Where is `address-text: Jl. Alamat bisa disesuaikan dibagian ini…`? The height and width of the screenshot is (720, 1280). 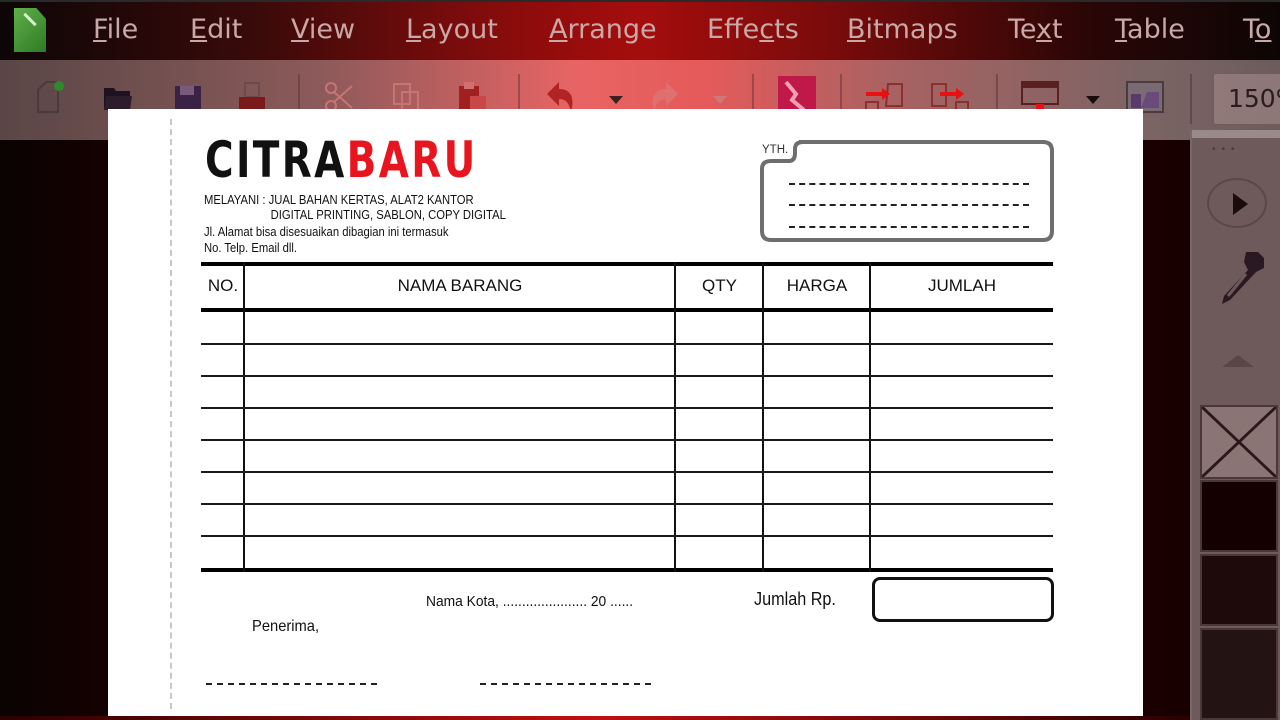
address-text: Jl. Alamat bisa disesuaikan dibagian ini… is located at coordinates (326, 240).